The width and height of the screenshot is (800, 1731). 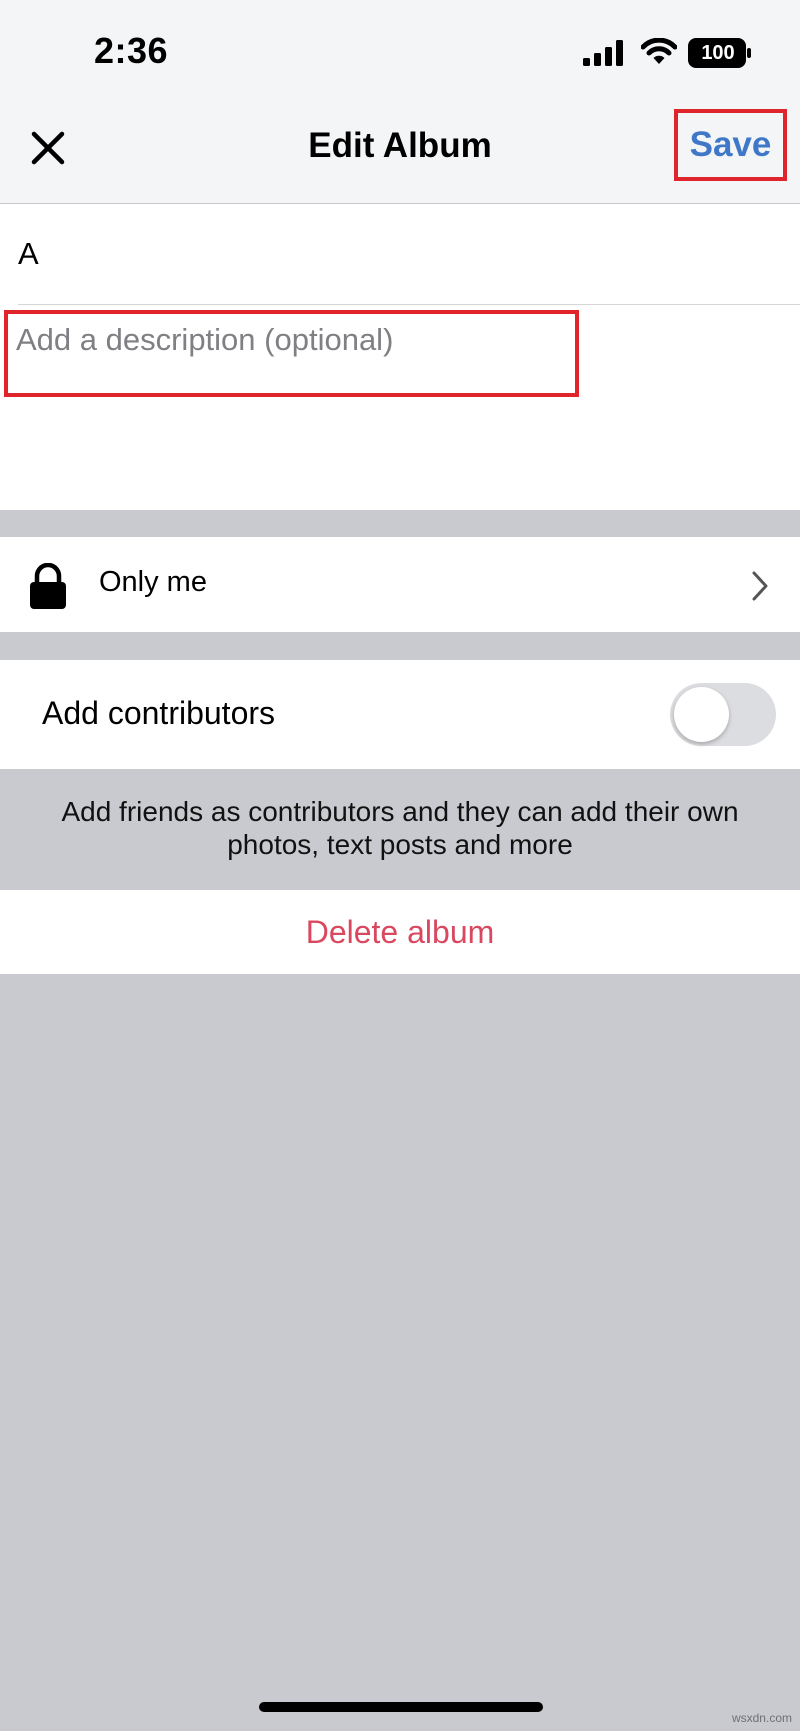 What do you see at coordinates (761, 1718) in the screenshot?
I see `watermark: wsxdn.com` at bounding box center [761, 1718].